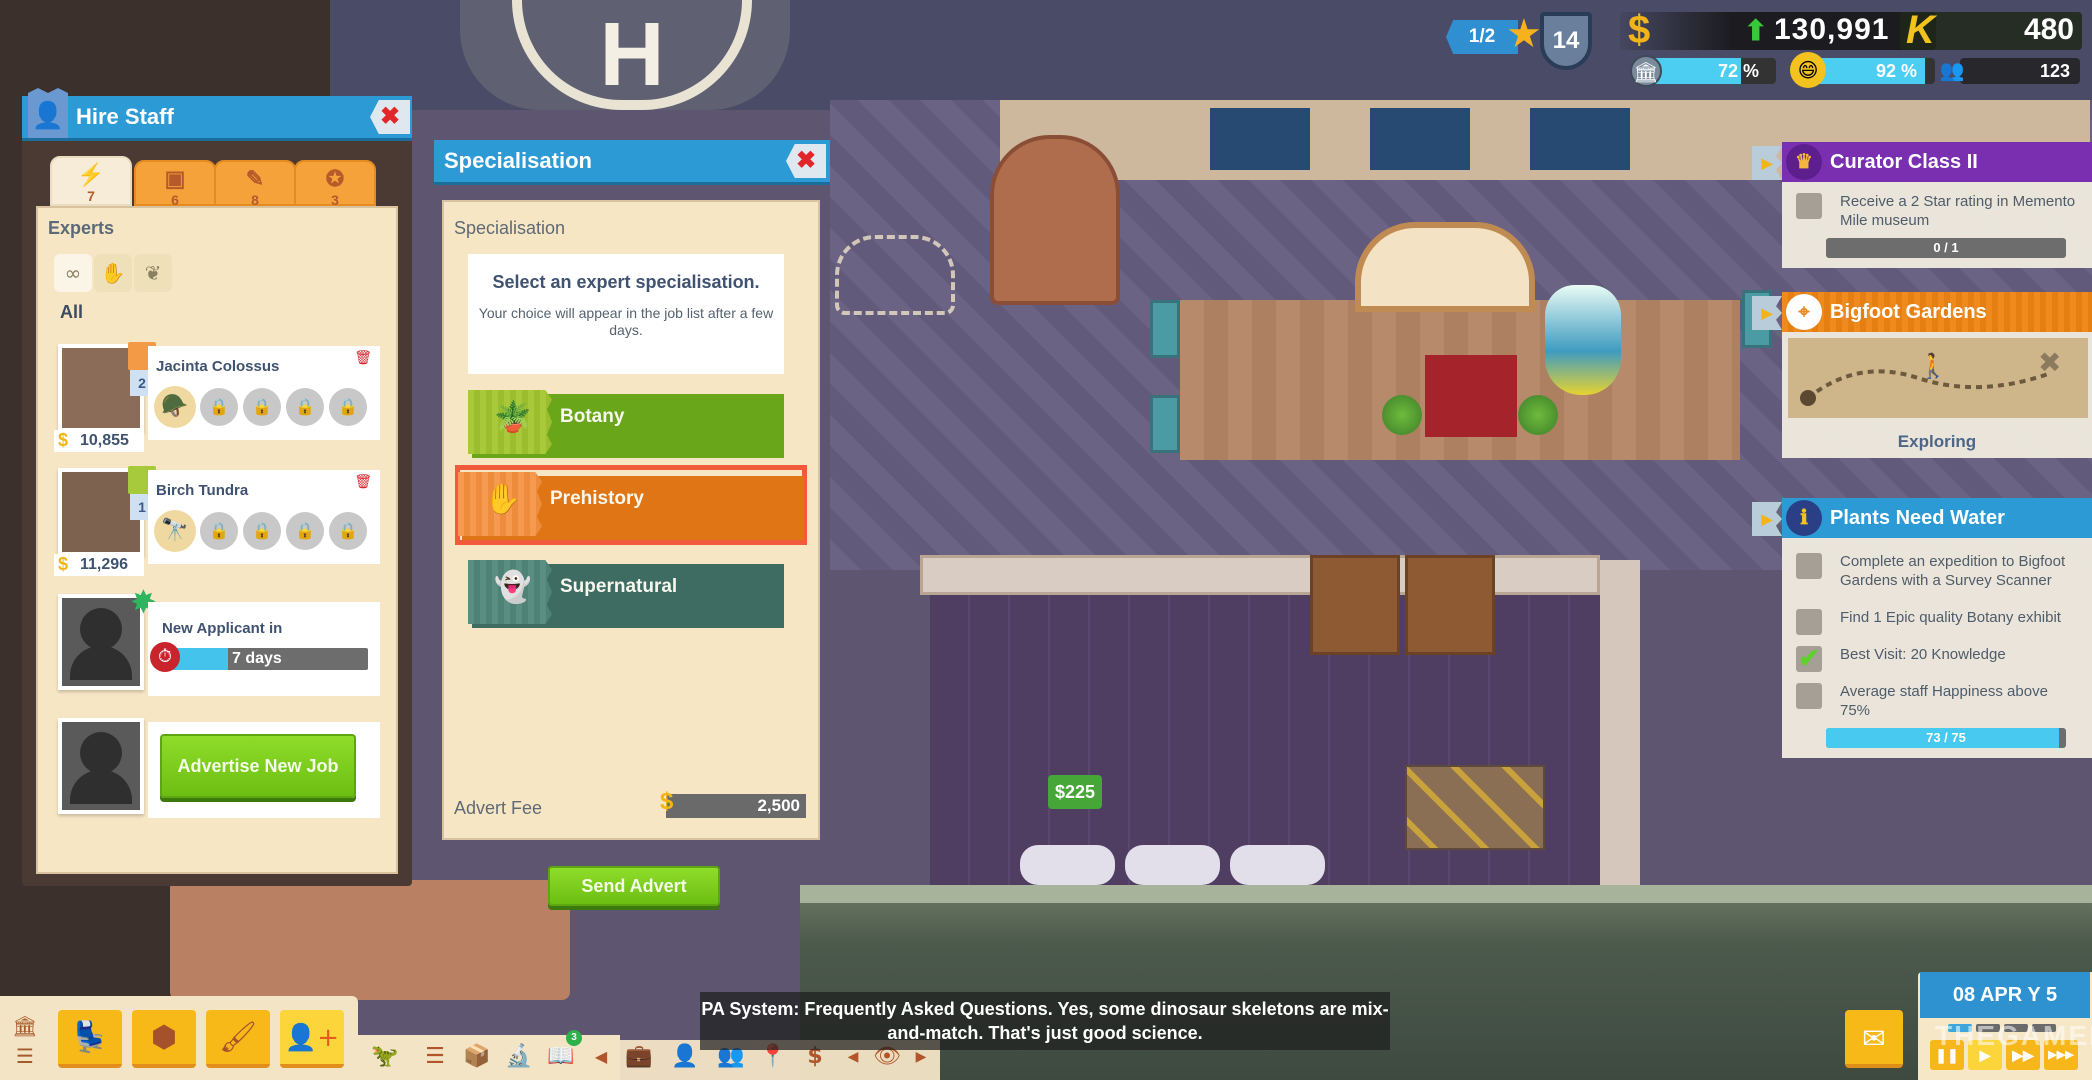 This screenshot has height=1080, width=2092. What do you see at coordinates (175, 407) in the screenshot?
I see `main-skill-icon: 🪖` at bounding box center [175, 407].